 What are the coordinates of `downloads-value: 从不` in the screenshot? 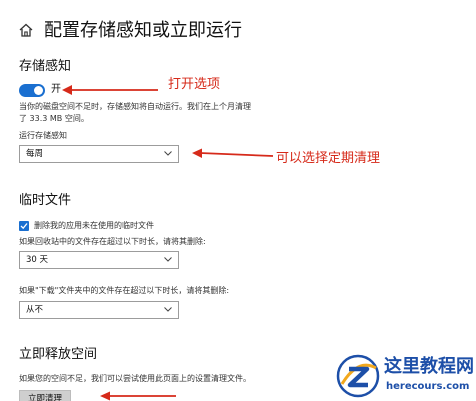 It's located at (35, 310).